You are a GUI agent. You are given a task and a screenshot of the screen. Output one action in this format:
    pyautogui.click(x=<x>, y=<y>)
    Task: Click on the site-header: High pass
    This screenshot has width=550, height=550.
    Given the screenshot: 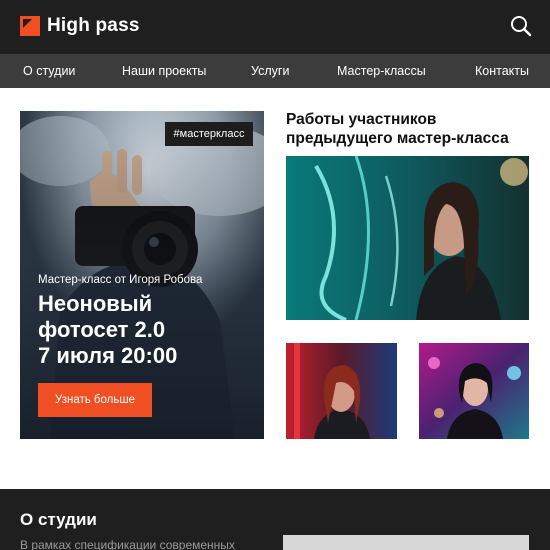 What is the action you would take?
    pyautogui.click(x=275, y=27)
    